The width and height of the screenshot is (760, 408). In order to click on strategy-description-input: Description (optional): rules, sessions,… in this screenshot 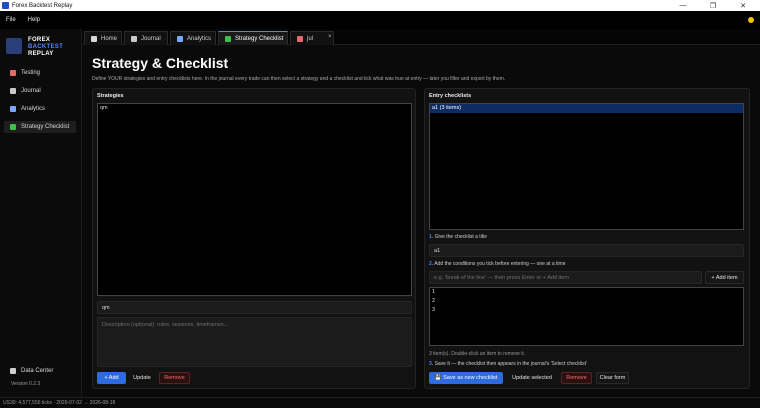, I will do `click(254, 342)`.